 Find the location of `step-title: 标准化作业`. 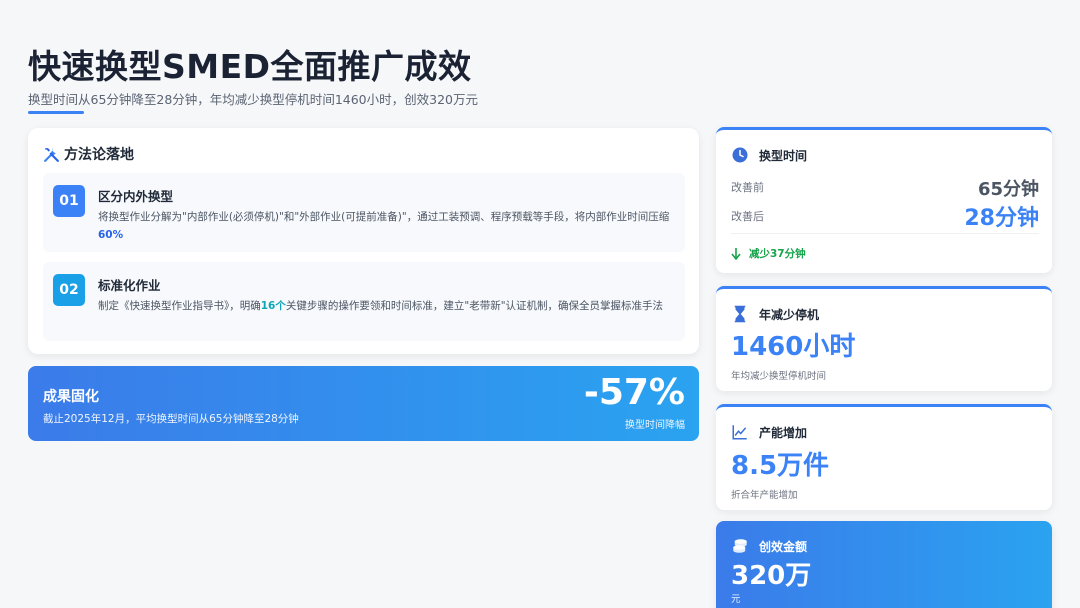

step-title: 标准化作业 is located at coordinates (129, 285).